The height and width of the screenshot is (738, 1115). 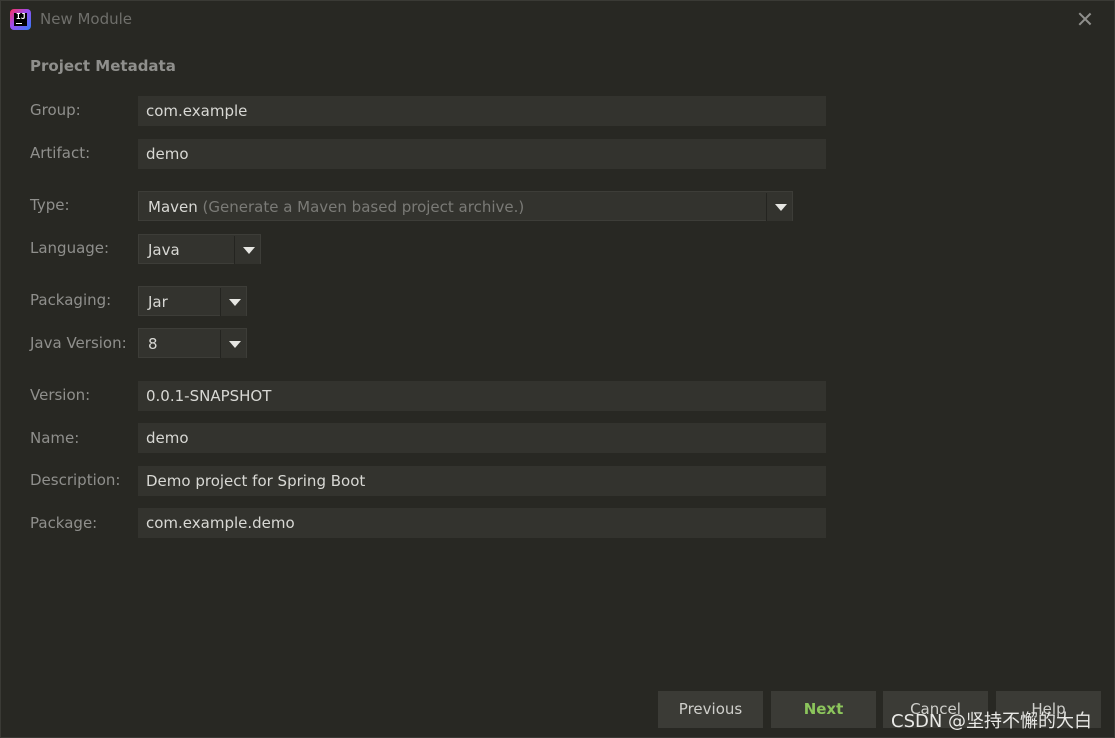 I want to click on type-label: Type:, so click(x=50, y=205).